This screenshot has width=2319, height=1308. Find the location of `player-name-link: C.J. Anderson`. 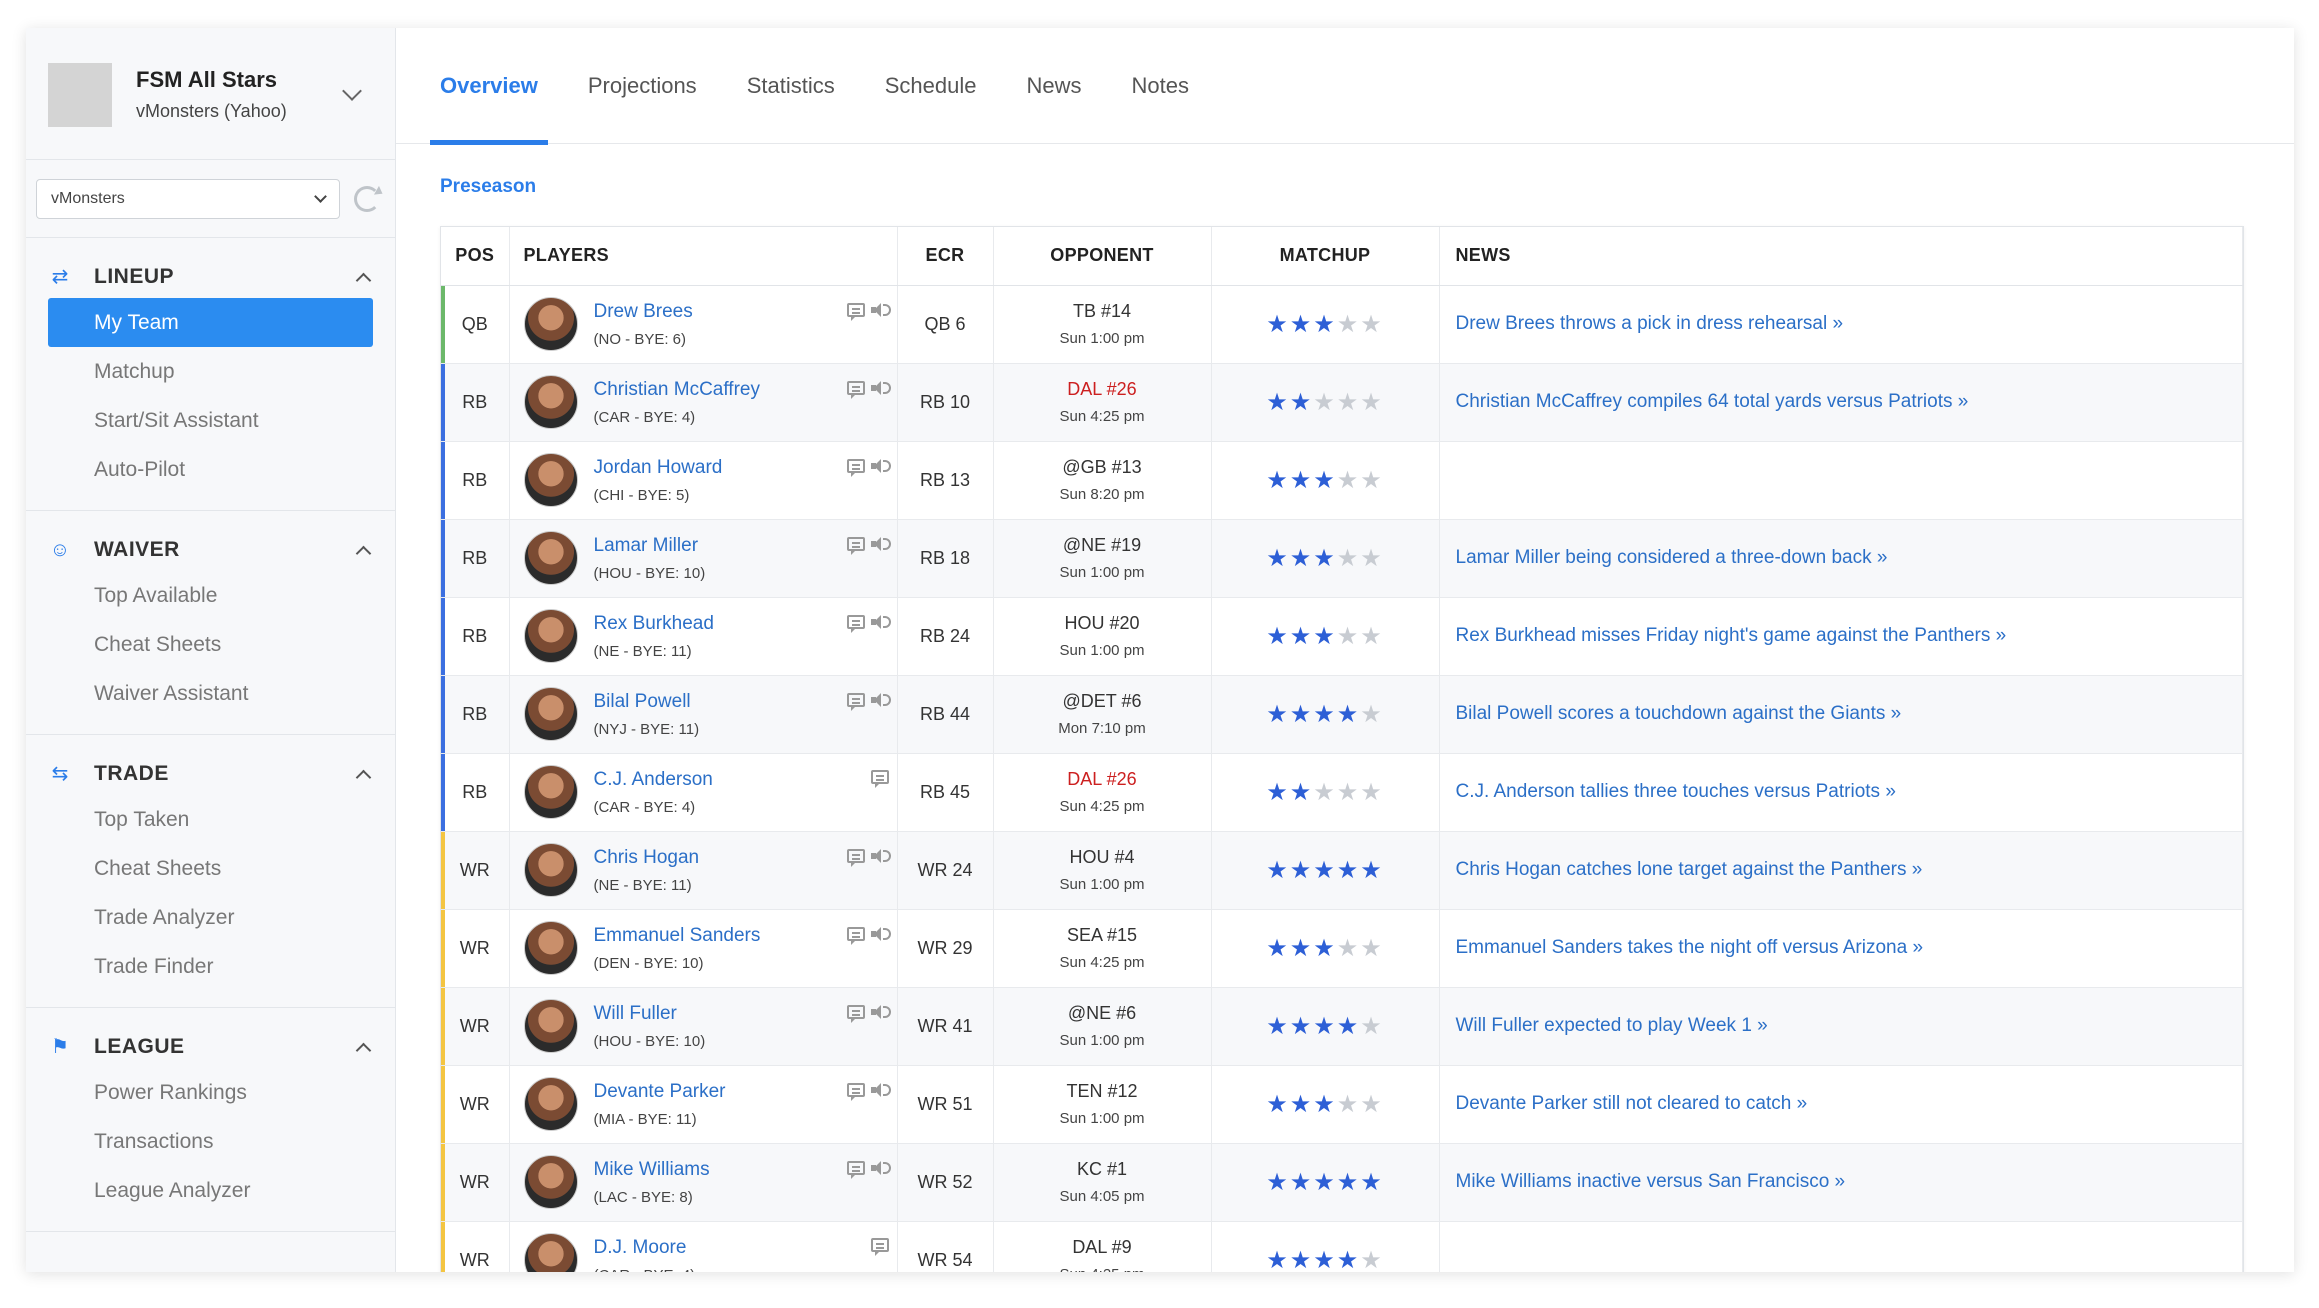

player-name-link: C.J. Anderson is located at coordinates (653, 780).